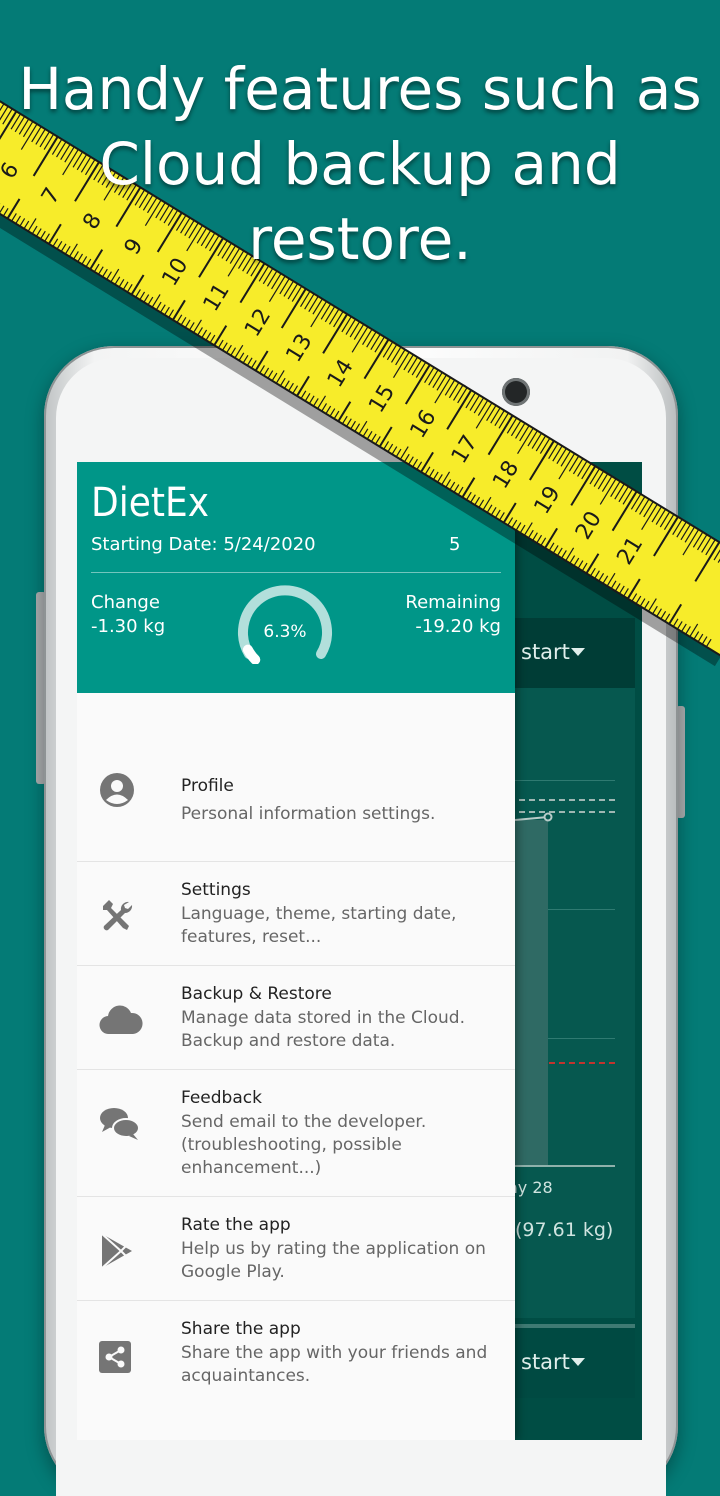  Describe the element at coordinates (296, 572) in the screenshot. I see `header-divider` at that location.